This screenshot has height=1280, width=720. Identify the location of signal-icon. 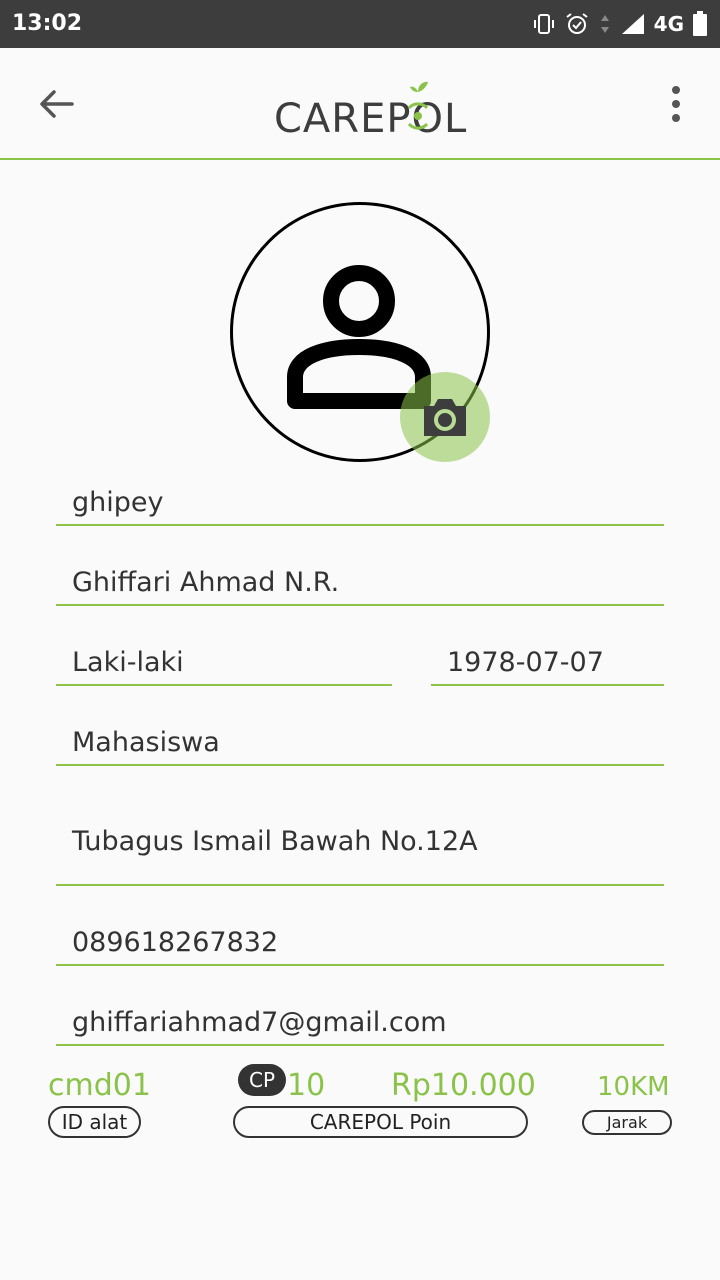
(633, 24).